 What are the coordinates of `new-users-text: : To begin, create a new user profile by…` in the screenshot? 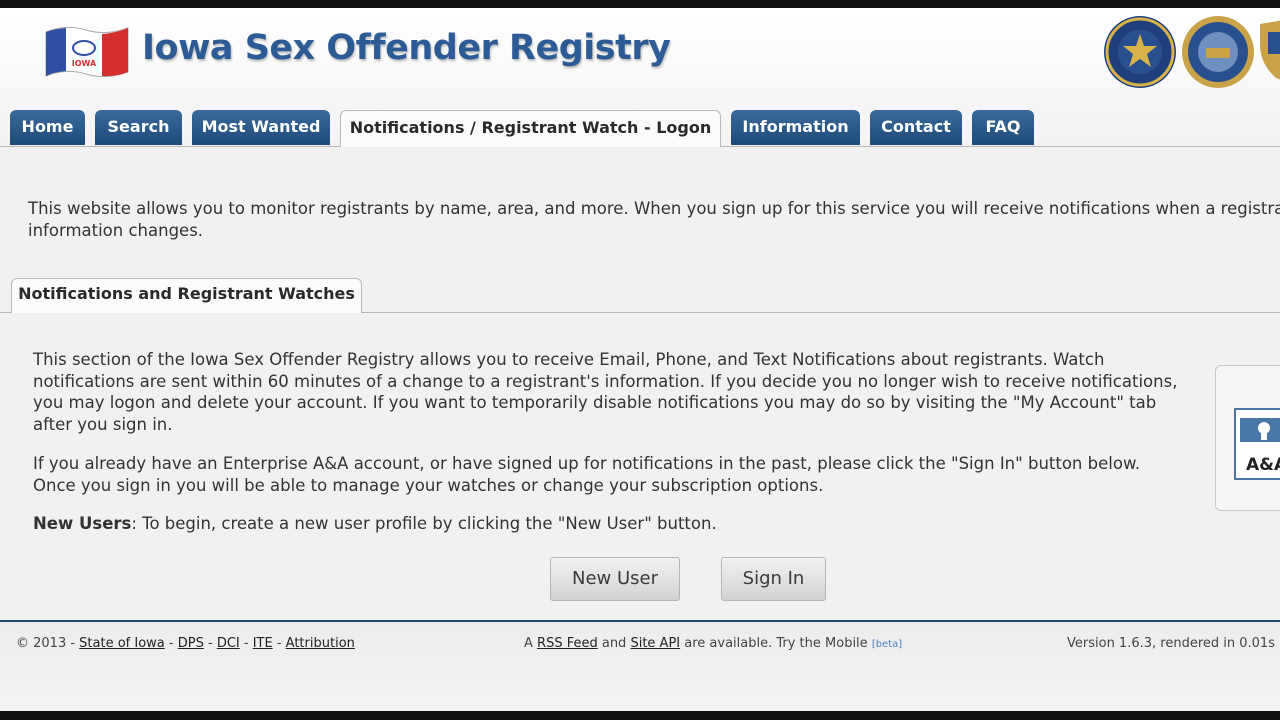 It's located at (424, 523).